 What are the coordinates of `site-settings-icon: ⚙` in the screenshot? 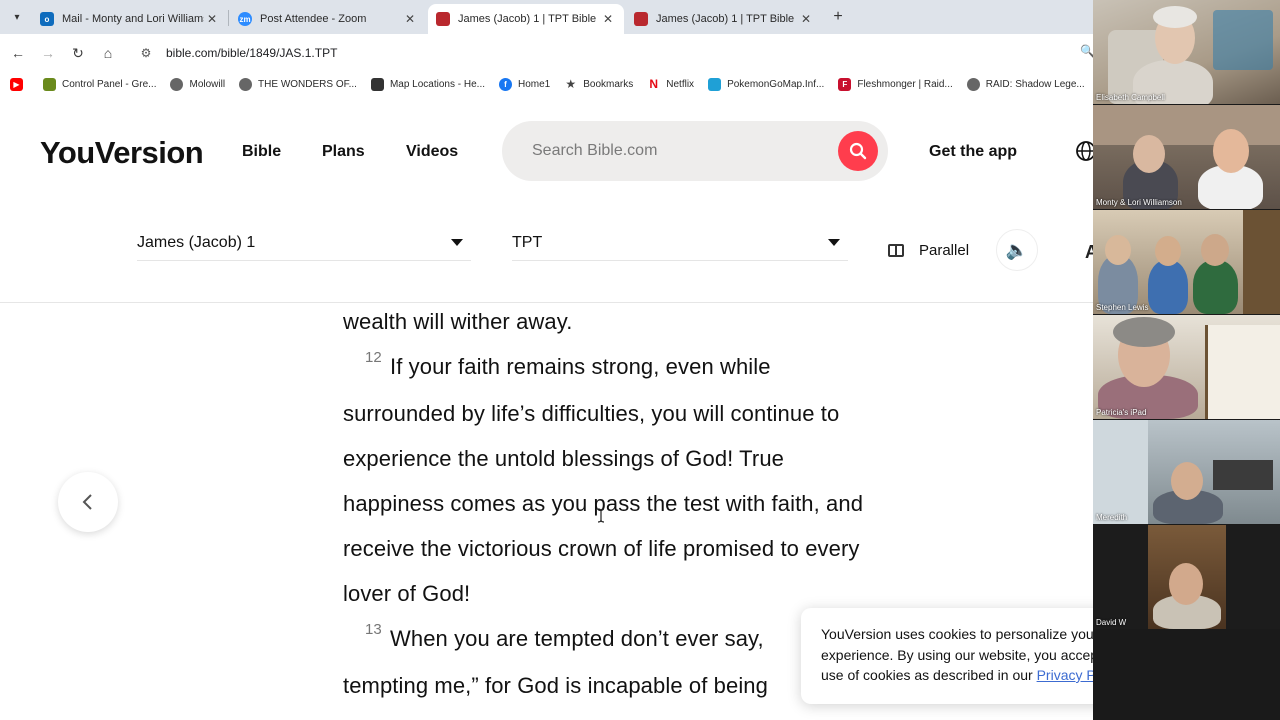 It's located at (146, 53).